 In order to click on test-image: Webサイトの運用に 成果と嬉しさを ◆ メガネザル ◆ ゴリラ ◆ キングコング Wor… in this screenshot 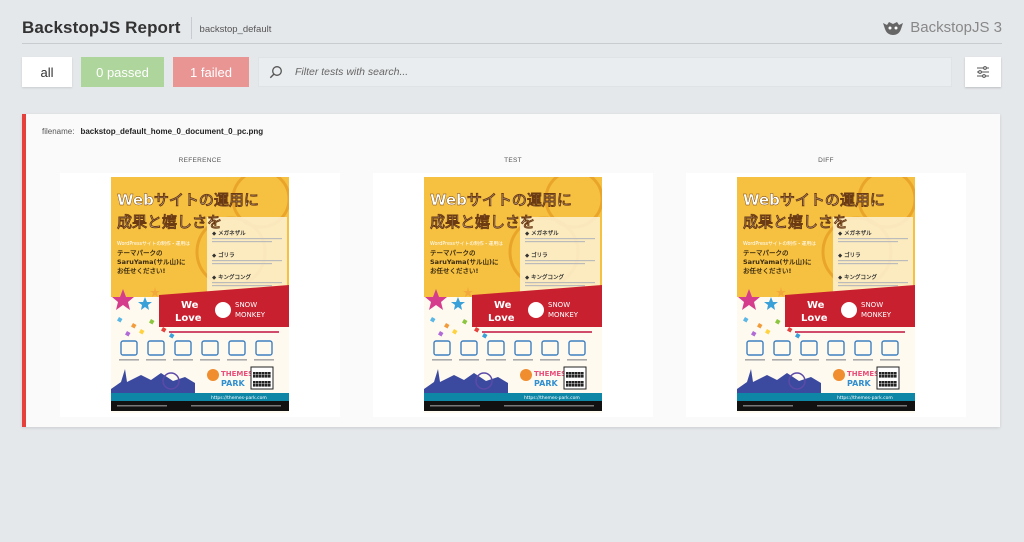, I will do `click(513, 295)`.